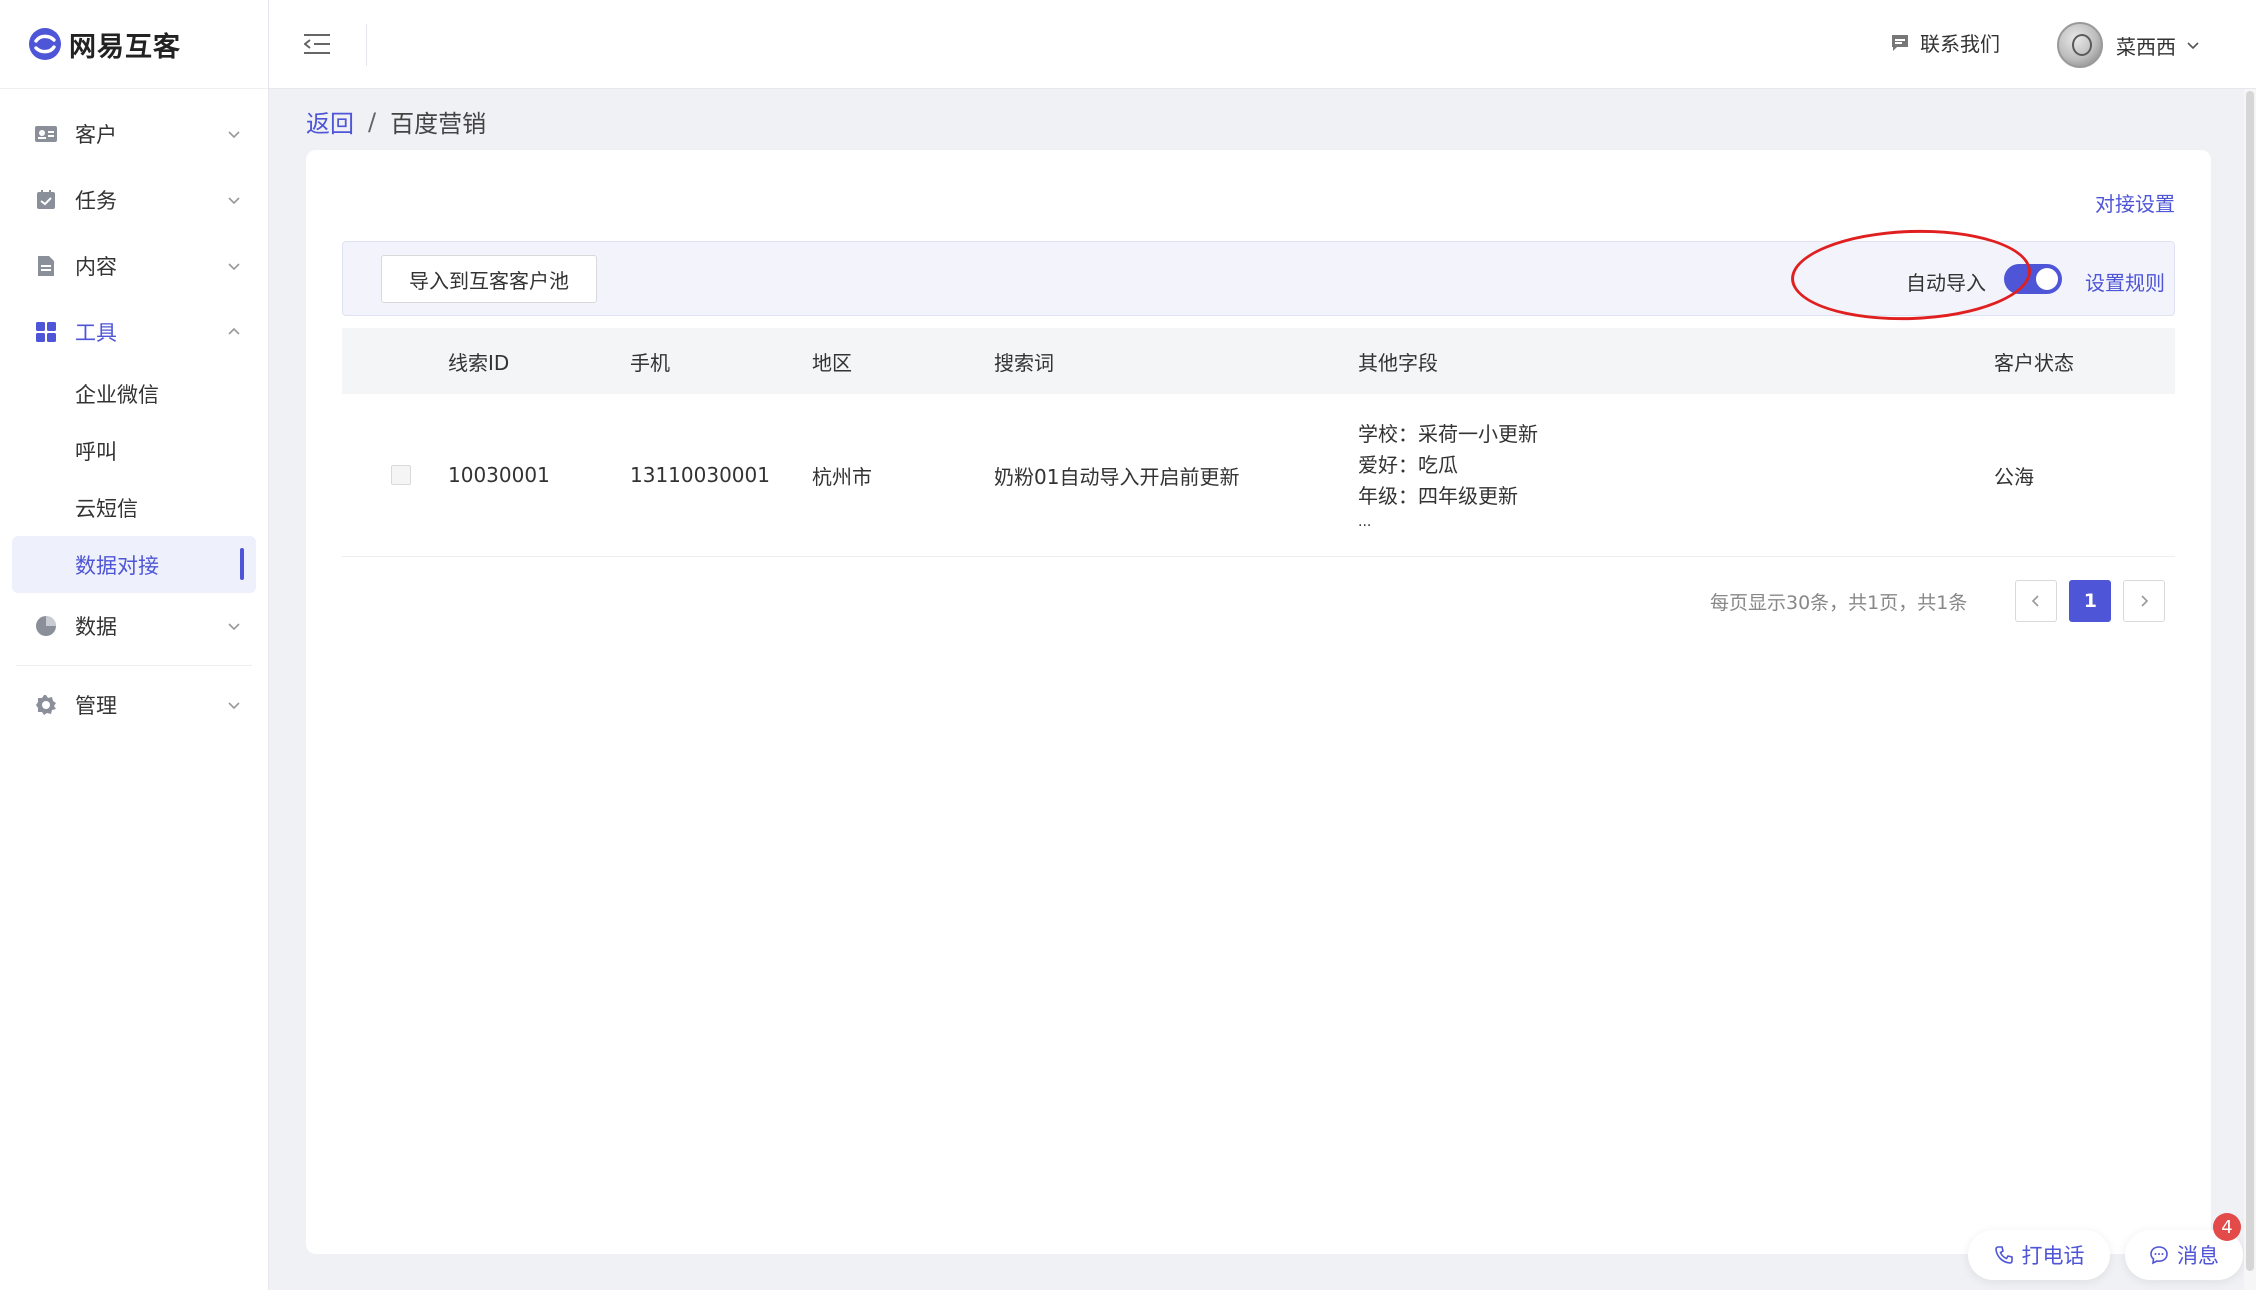  Describe the element at coordinates (438, 124) in the screenshot. I see `breadcrumb-current: 百度营销` at that location.